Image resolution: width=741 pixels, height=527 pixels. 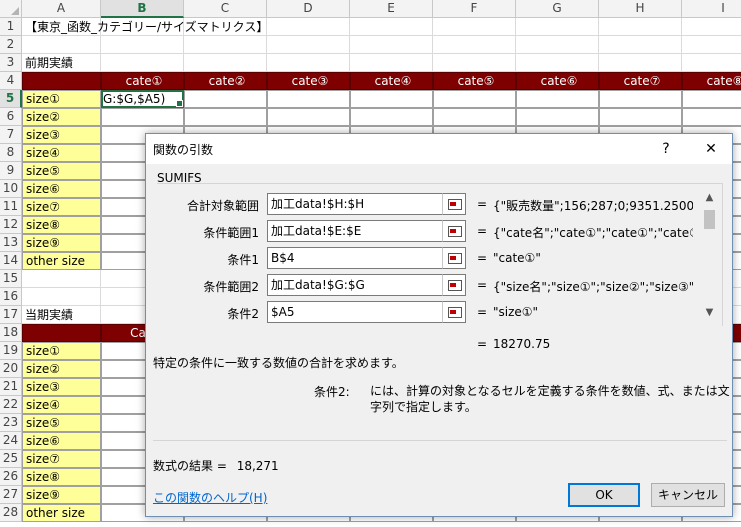 I want to click on row-header-5: 5, so click(x=11, y=99).